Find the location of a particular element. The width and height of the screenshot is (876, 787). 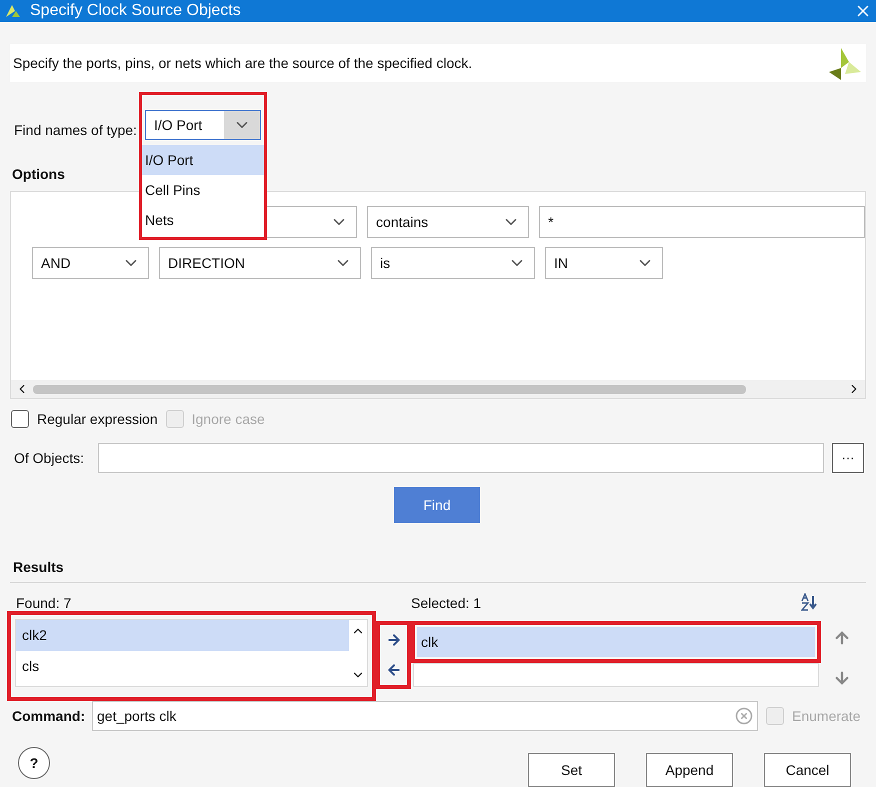

arrow-left-icon is located at coordinates (394, 670).